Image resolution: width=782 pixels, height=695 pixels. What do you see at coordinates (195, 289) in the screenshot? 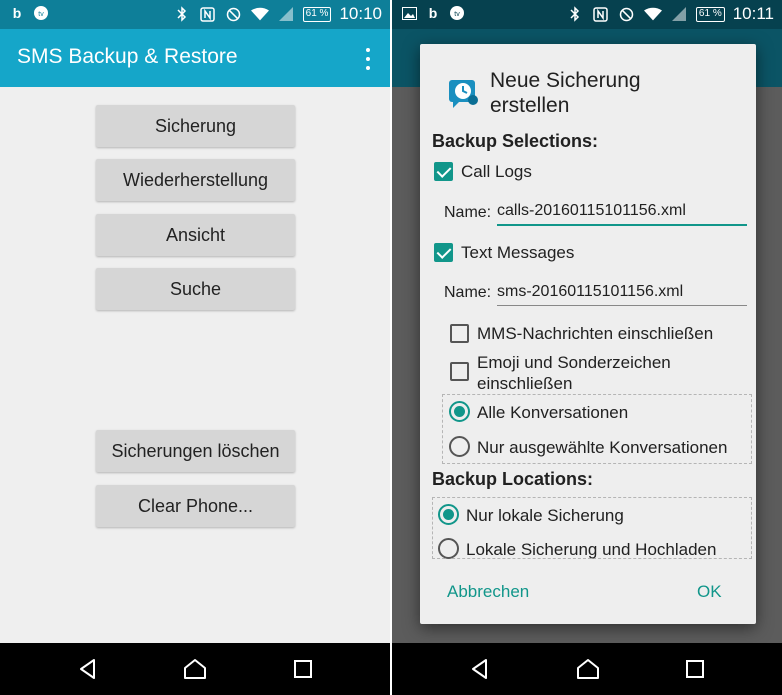
I see `search-button: Suche` at bounding box center [195, 289].